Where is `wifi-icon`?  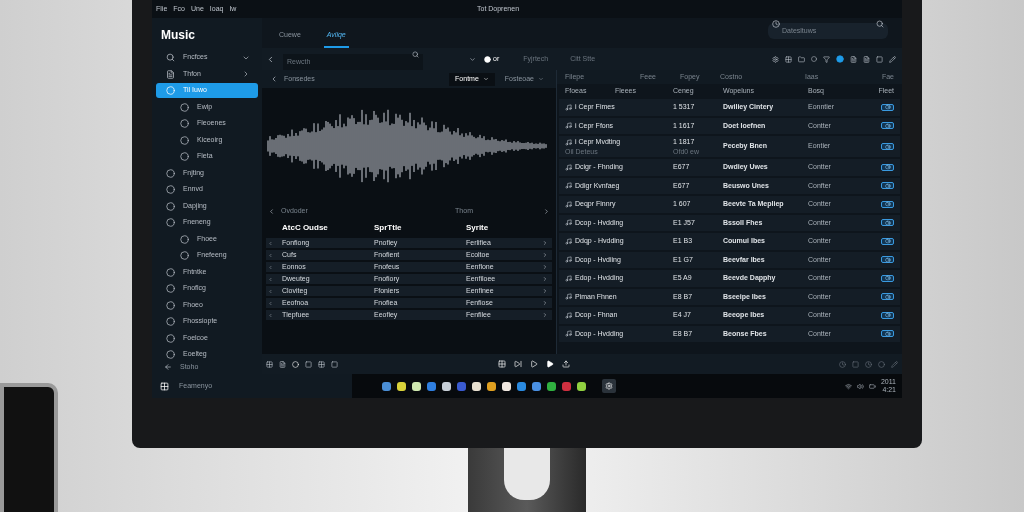 wifi-icon is located at coordinates (848, 386).